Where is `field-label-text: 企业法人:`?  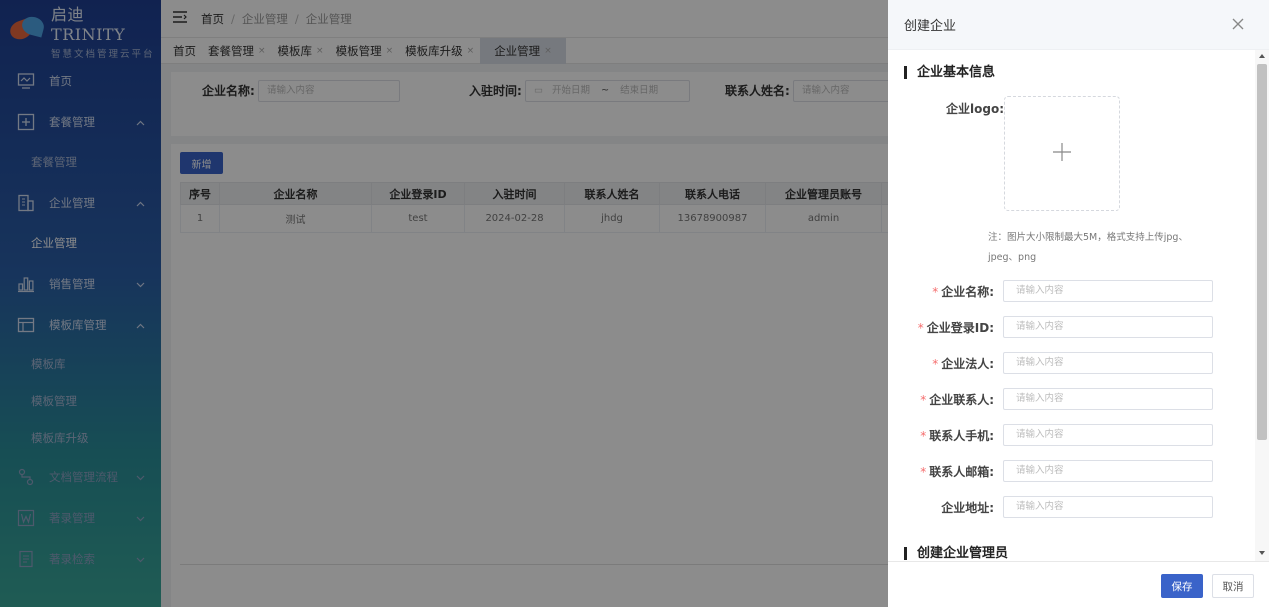 field-label-text: 企业法人: is located at coordinates (967, 364).